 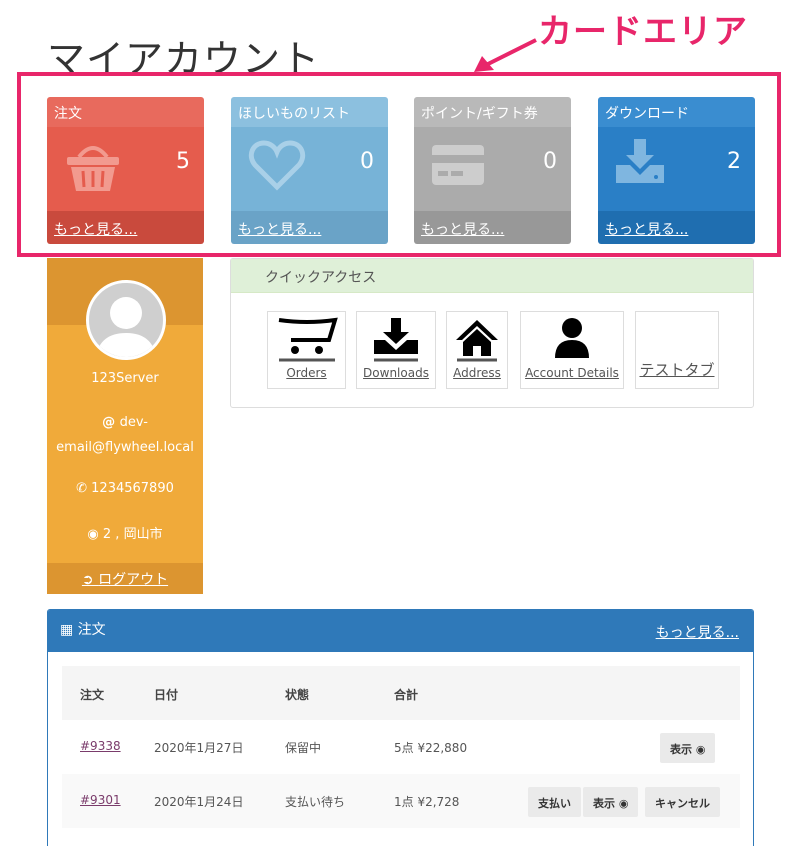 What do you see at coordinates (734, 161) in the screenshot?
I see `card-downloads-count: 2` at bounding box center [734, 161].